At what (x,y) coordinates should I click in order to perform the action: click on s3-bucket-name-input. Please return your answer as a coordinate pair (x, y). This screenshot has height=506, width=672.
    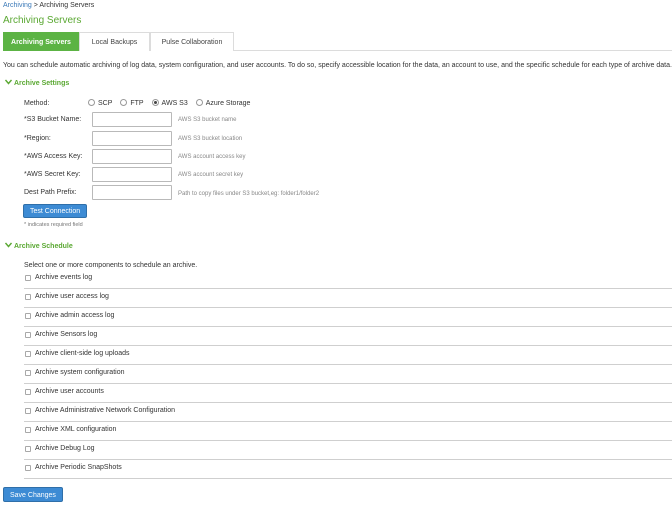
    Looking at the image, I should click on (132, 119).